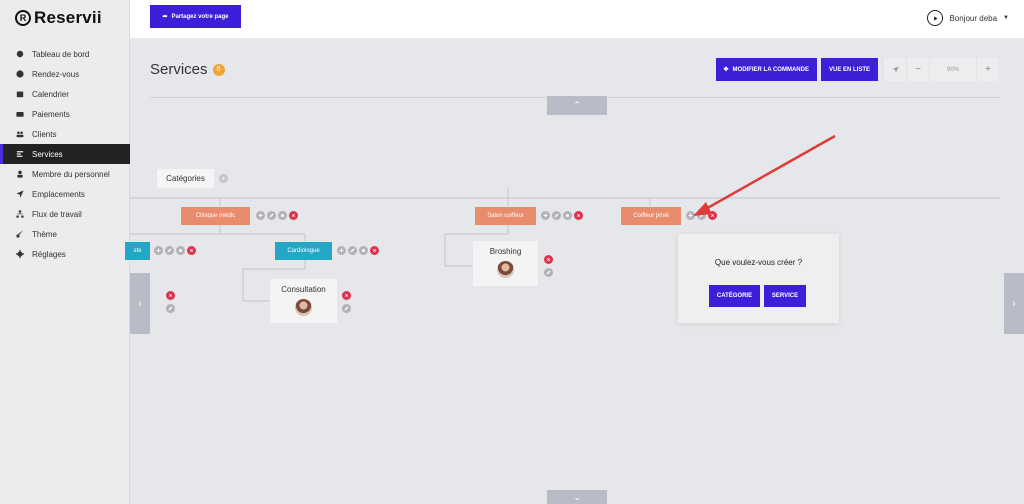  What do you see at coordinates (71, 174) in the screenshot?
I see `sidebar-item-label: Membre du personnel` at bounding box center [71, 174].